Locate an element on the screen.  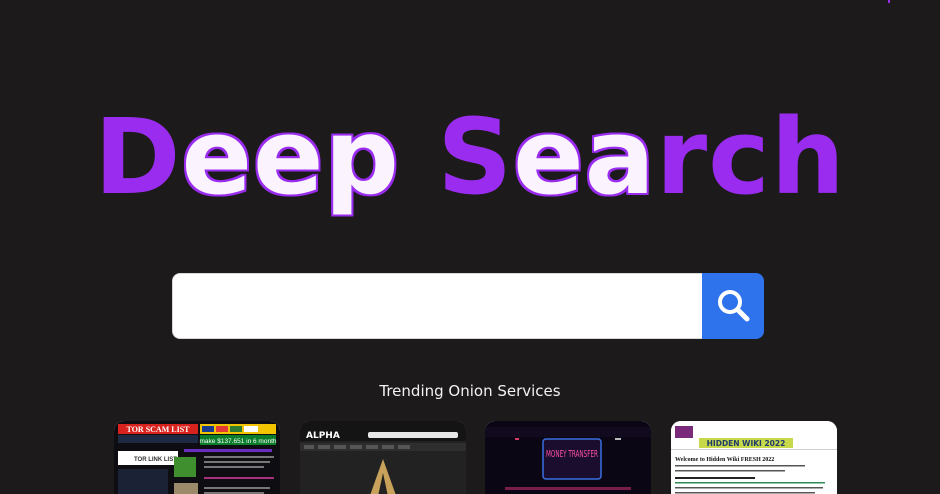
logo-letter-s: S is located at coordinates (475, 157).